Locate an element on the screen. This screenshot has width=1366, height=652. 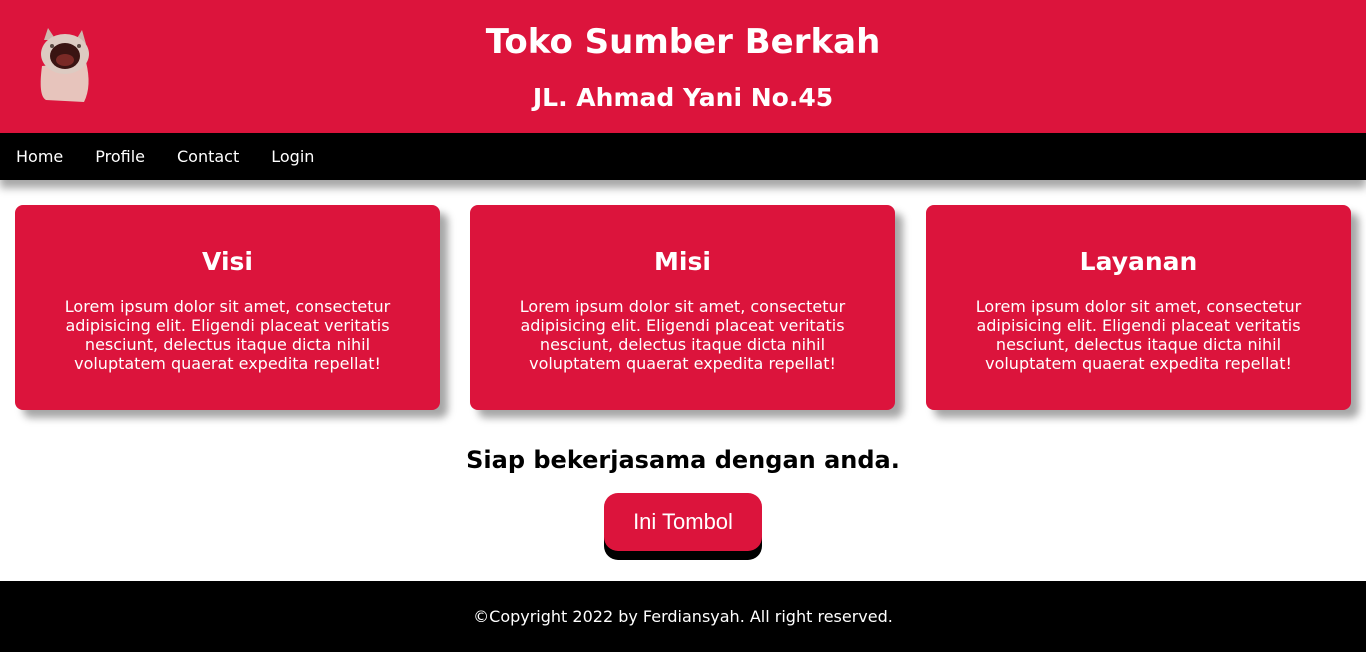
tagline: Siap bekerjasama dengan anda. is located at coordinates (683, 460).